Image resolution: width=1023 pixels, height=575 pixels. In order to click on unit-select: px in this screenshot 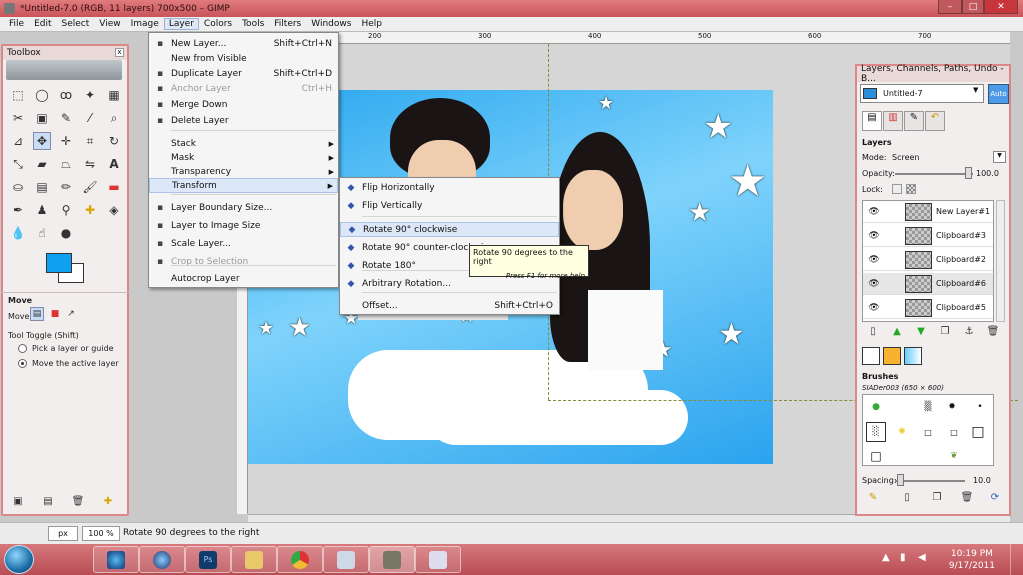, I will do `click(63, 533)`.